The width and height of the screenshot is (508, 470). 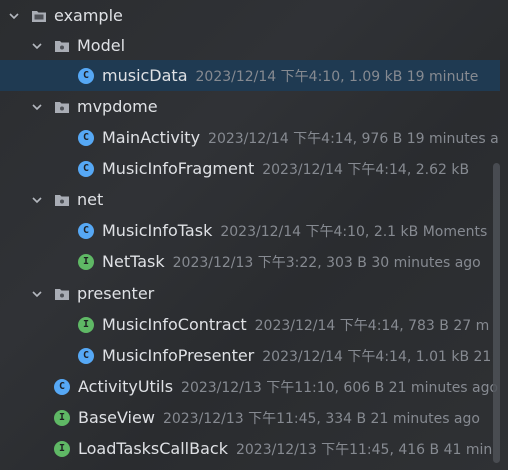 I want to click on tree-item-name: LoadTasksCallBack, so click(x=153, y=448).